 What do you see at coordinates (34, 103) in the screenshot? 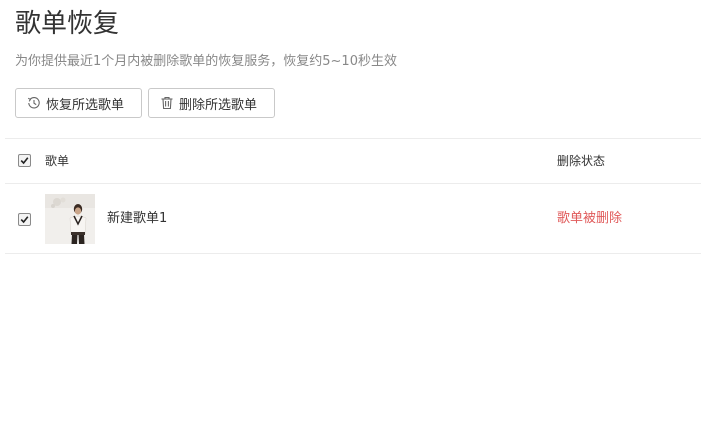
I see `history-icon` at bounding box center [34, 103].